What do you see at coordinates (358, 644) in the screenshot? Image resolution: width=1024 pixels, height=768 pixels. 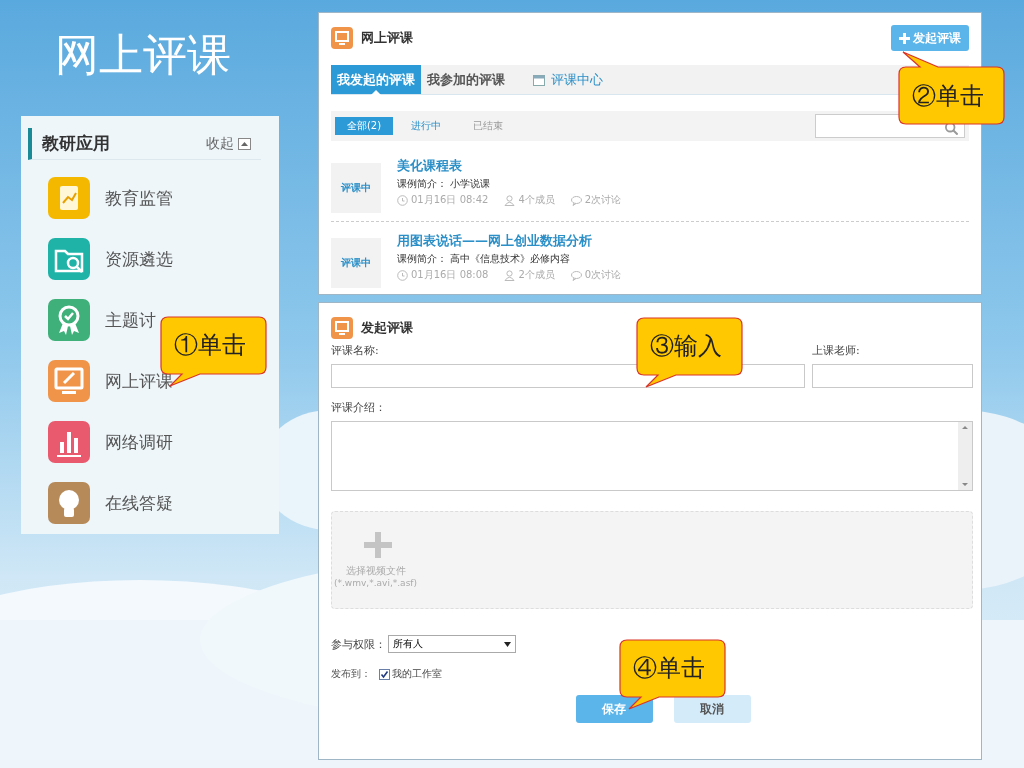 I see `field-label: 参与权限：` at bounding box center [358, 644].